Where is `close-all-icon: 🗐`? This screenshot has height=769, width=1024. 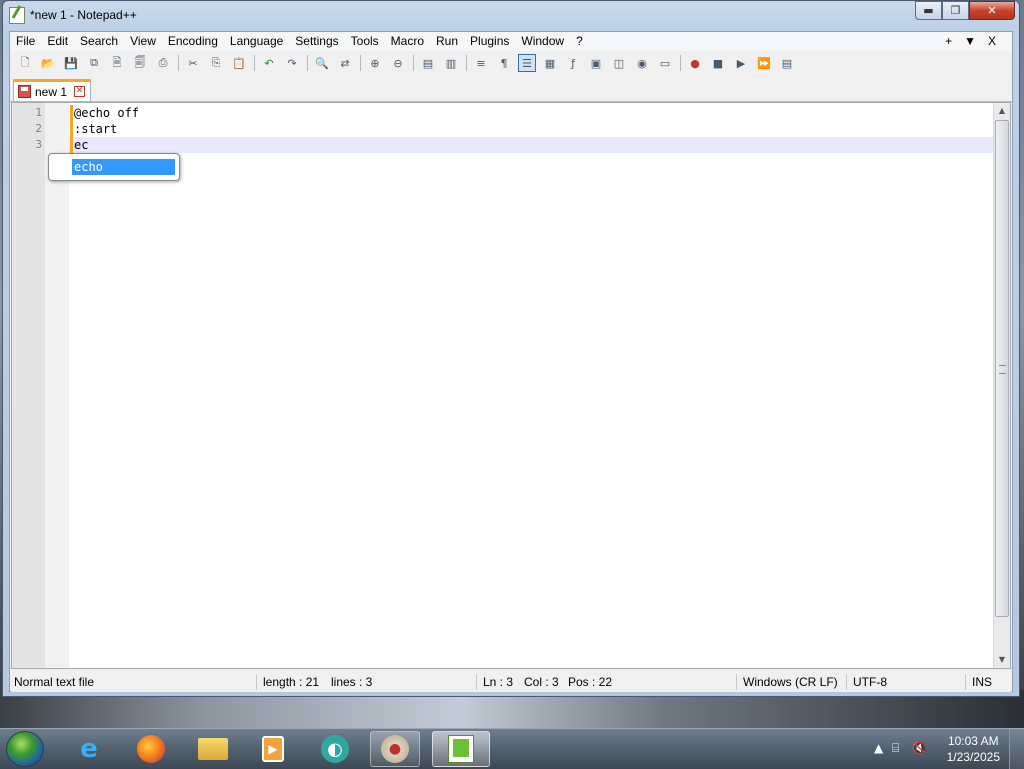
close-all-icon: 🗐 is located at coordinates (140, 63).